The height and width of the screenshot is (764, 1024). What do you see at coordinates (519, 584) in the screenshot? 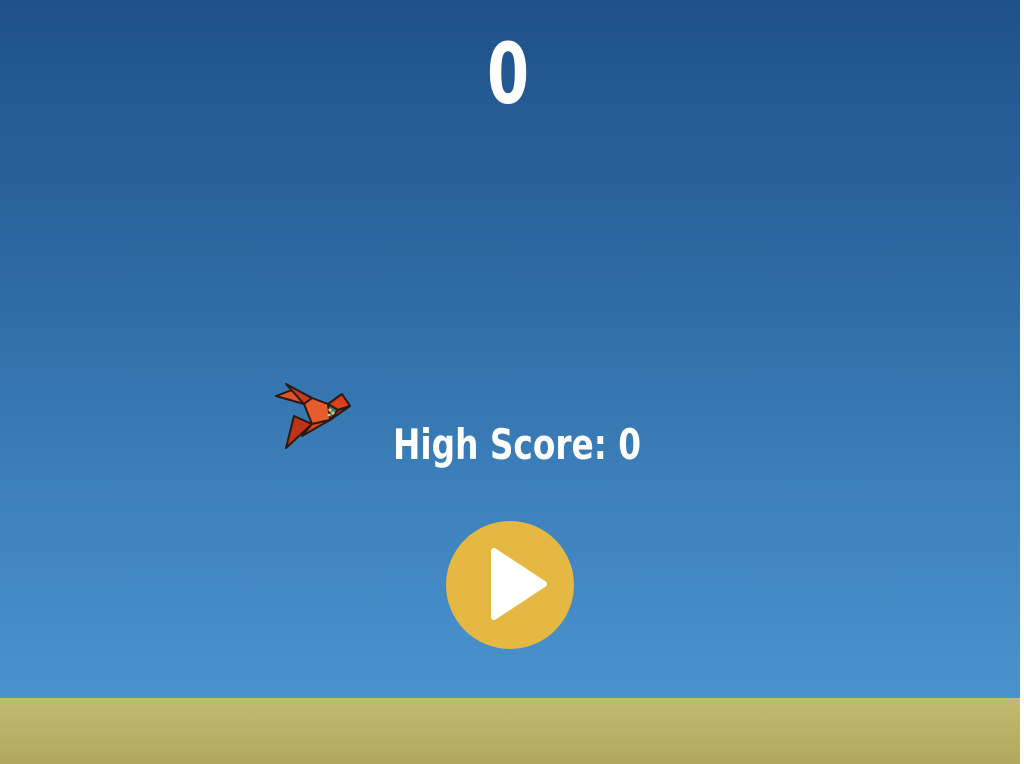
I see `play-icon` at bounding box center [519, 584].